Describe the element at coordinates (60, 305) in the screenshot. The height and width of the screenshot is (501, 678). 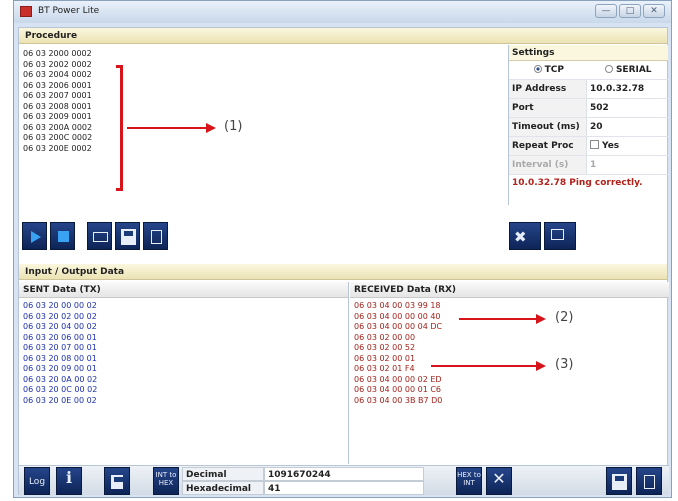
I see `sent-line: 06 03 20 00 00 02` at that location.